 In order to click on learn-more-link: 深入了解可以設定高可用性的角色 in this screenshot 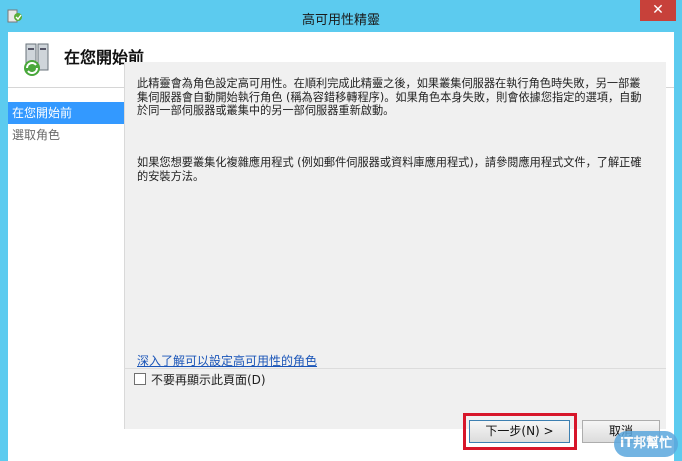, I will do `click(227, 360)`.